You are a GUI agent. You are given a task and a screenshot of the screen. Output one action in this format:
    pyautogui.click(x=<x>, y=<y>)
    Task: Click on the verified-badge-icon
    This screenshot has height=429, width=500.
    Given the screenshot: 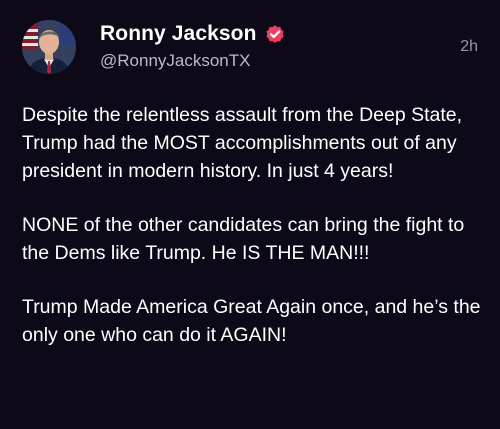 What is the action you would take?
    pyautogui.click(x=275, y=34)
    